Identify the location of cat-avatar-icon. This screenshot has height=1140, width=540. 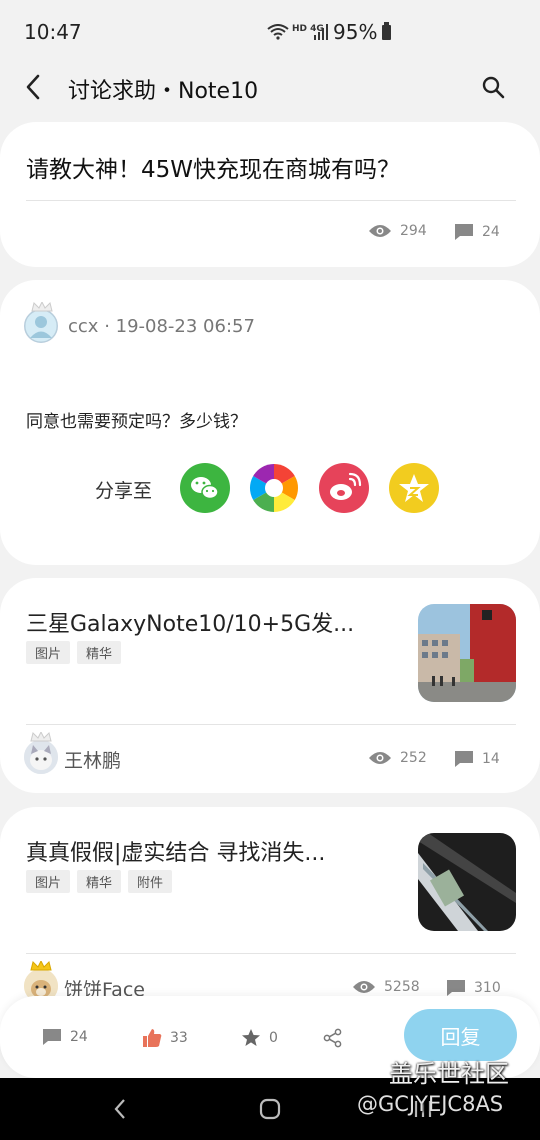
(41, 757).